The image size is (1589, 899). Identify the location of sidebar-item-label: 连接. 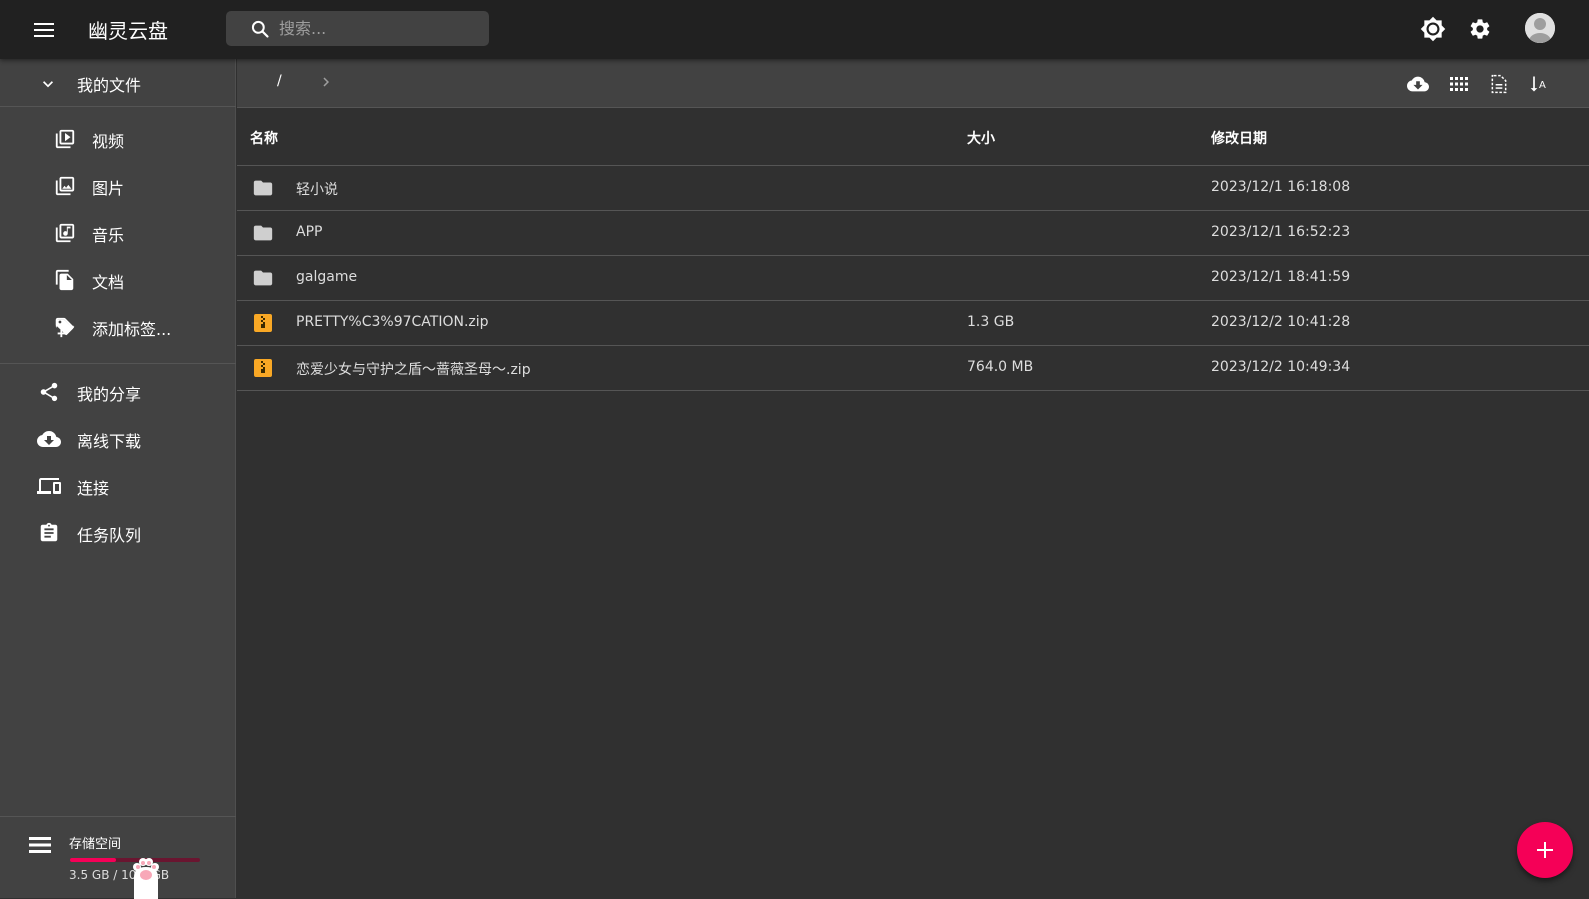
(93, 488).